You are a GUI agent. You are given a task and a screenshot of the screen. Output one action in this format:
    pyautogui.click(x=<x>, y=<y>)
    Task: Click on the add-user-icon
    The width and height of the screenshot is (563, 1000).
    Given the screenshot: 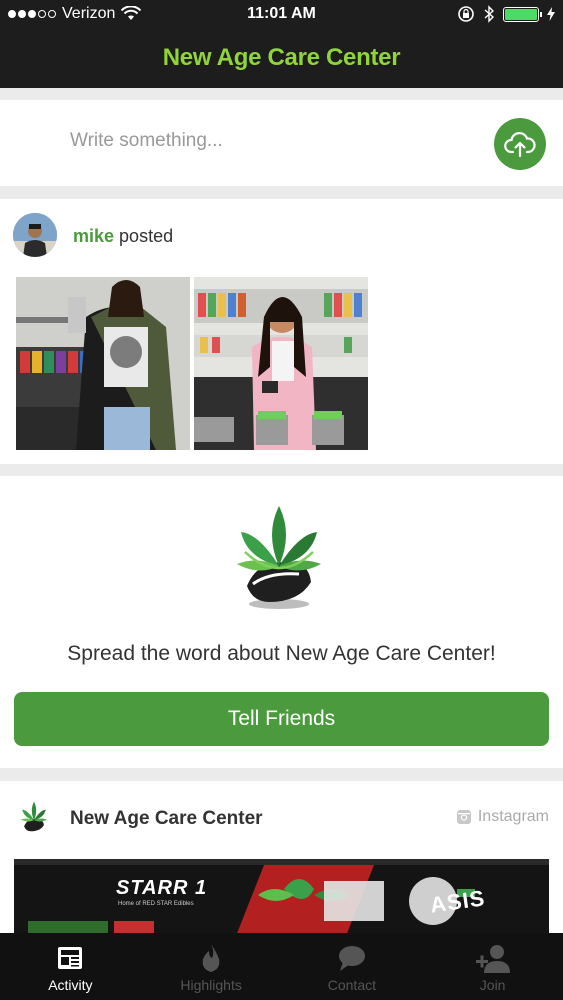 What is the action you would take?
    pyautogui.click(x=492, y=959)
    